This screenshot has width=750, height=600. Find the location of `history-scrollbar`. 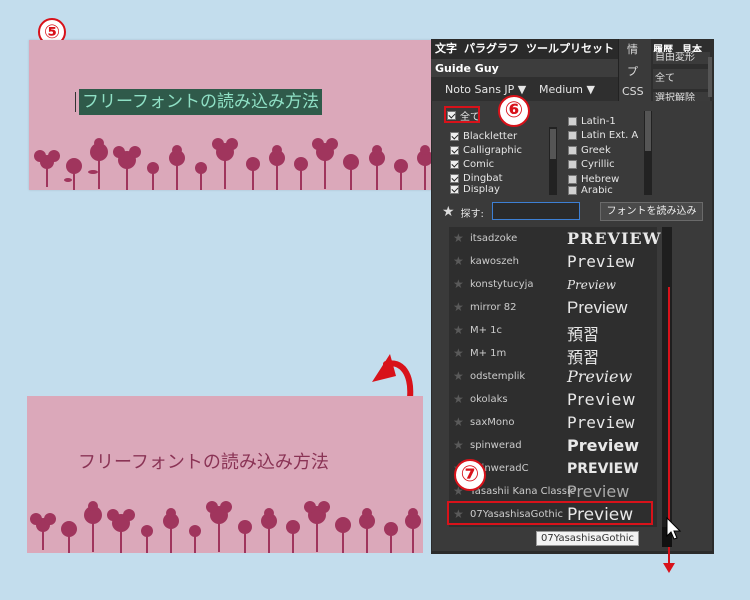

history-scrollbar is located at coordinates (710, 77).